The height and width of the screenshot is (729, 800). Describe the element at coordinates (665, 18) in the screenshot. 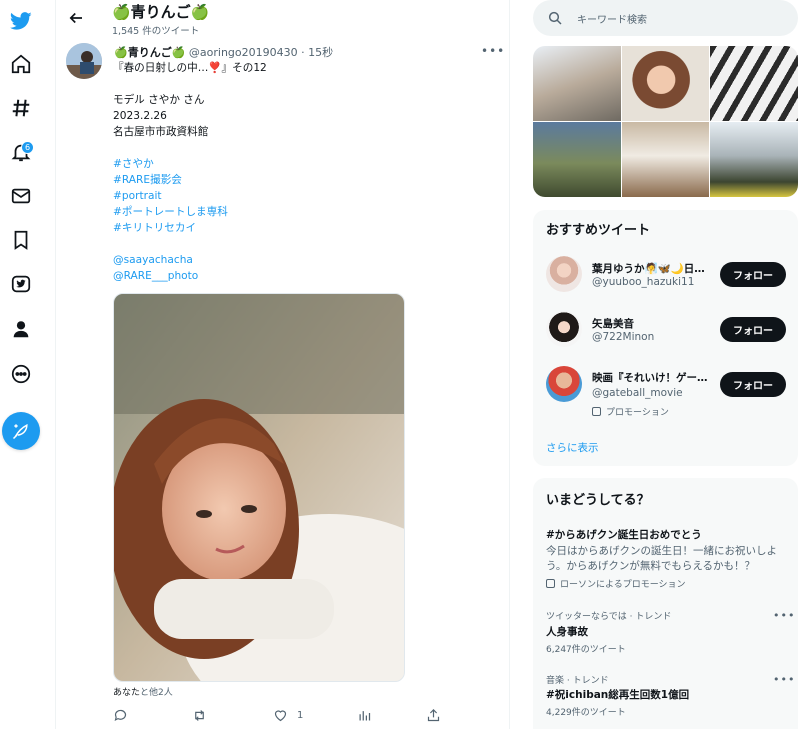

I see `search-box: キーワード検索` at that location.